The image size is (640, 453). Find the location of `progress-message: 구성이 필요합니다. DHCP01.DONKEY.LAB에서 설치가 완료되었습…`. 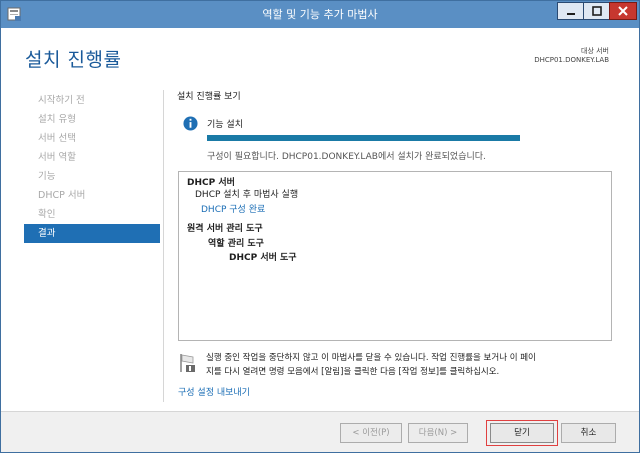

progress-message: 구성이 필요합니다. DHCP01.DONKEY.LAB에서 설치가 완료되었습… is located at coordinates (346, 157).